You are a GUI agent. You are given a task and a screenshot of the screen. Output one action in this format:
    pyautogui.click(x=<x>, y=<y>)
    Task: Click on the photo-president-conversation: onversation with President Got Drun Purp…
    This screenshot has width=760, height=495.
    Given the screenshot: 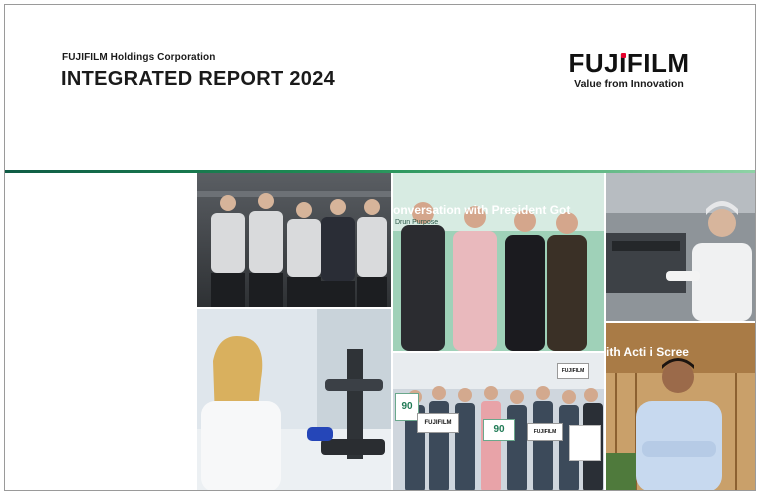 What is the action you would take?
    pyautogui.click(x=498, y=262)
    